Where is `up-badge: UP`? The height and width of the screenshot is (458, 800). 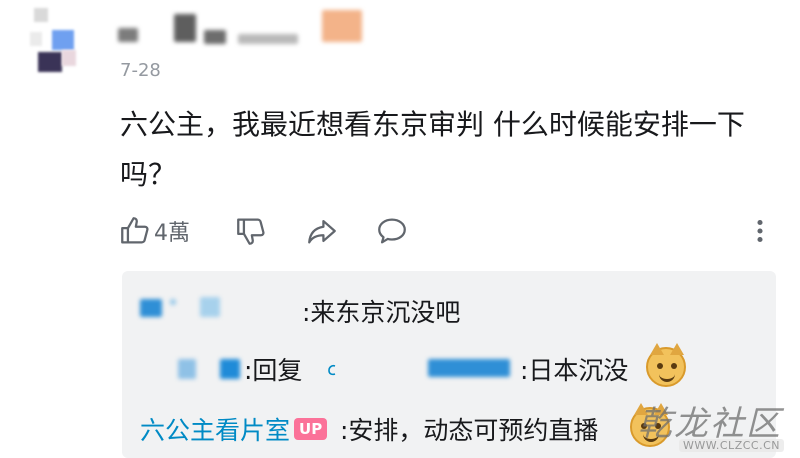 up-badge: UP is located at coordinates (311, 429).